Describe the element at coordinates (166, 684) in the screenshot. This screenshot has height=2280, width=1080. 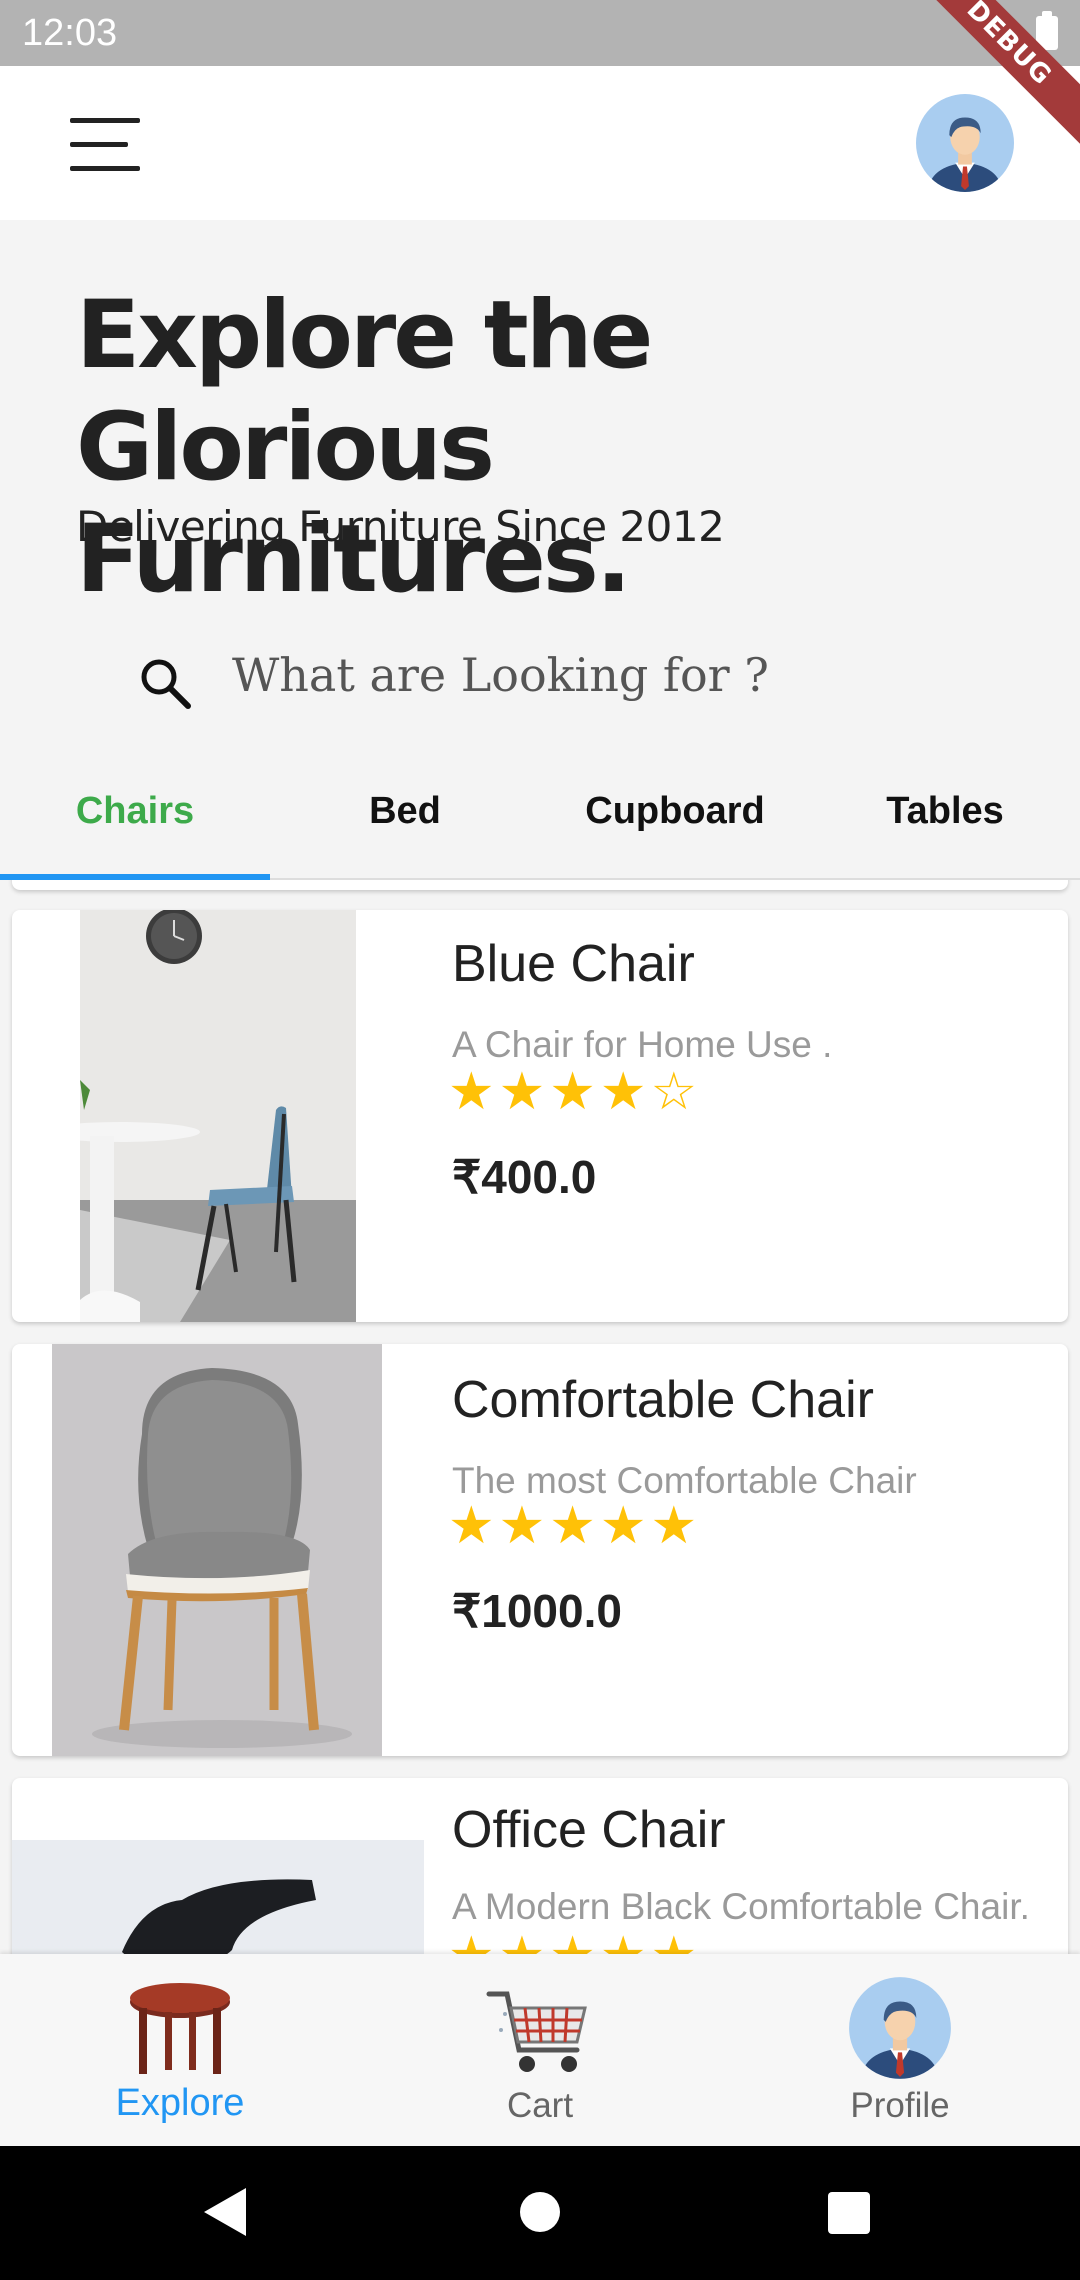
I see `search-icon` at that location.